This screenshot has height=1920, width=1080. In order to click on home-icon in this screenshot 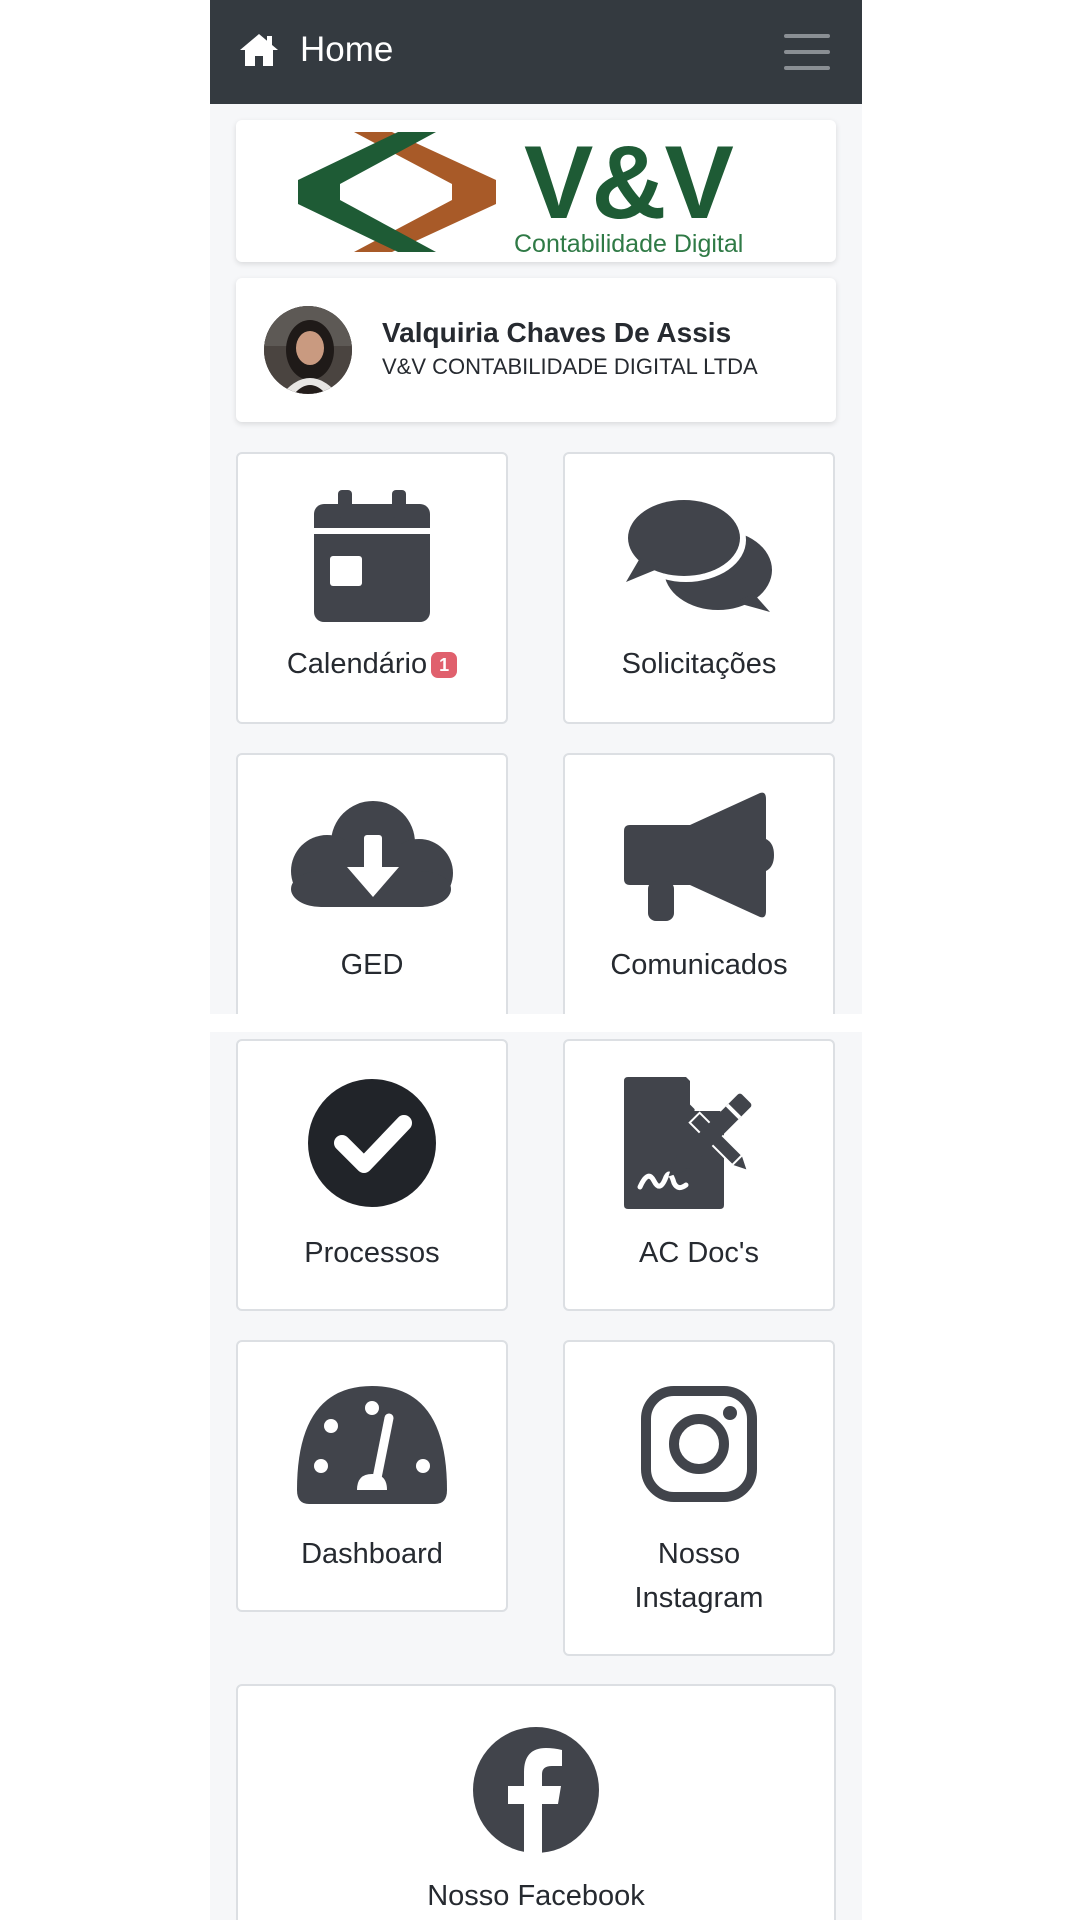, I will do `click(259, 50)`.